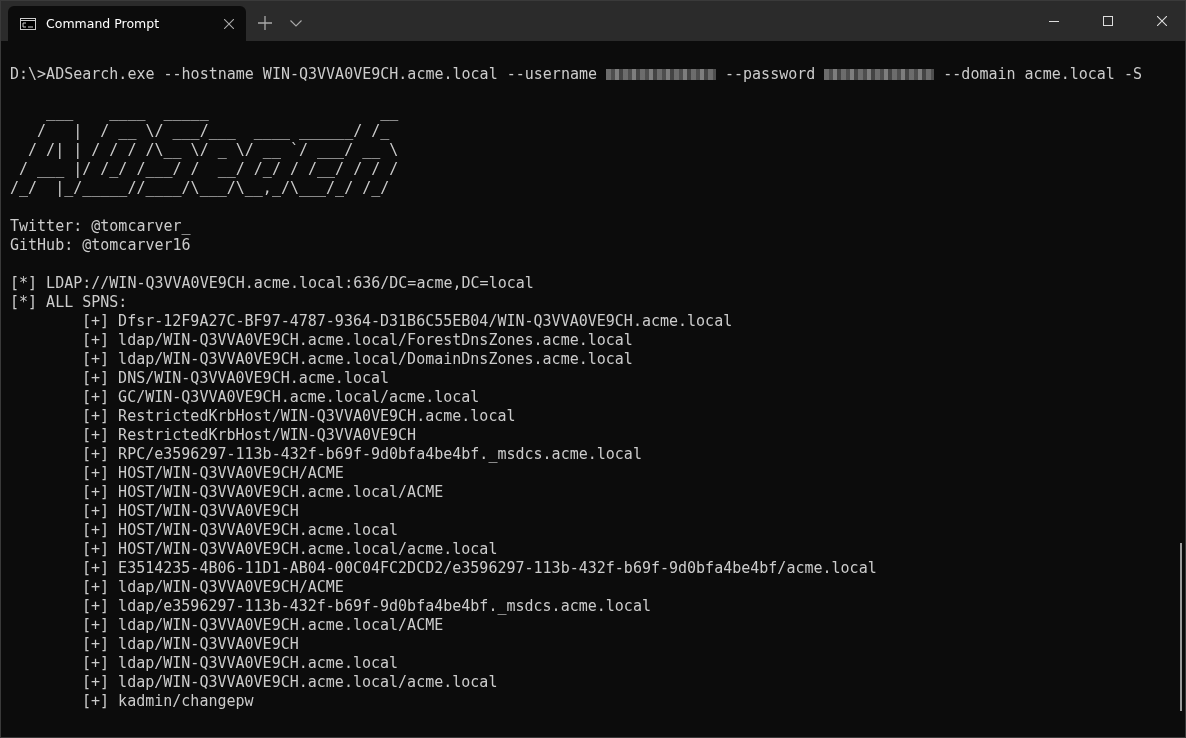  Describe the element at coordinates (236, 378) in the screenshot. I see `spn-entry: [+] DNS/WIN-Q3VVA0VE9CH.acme.local` at that location.